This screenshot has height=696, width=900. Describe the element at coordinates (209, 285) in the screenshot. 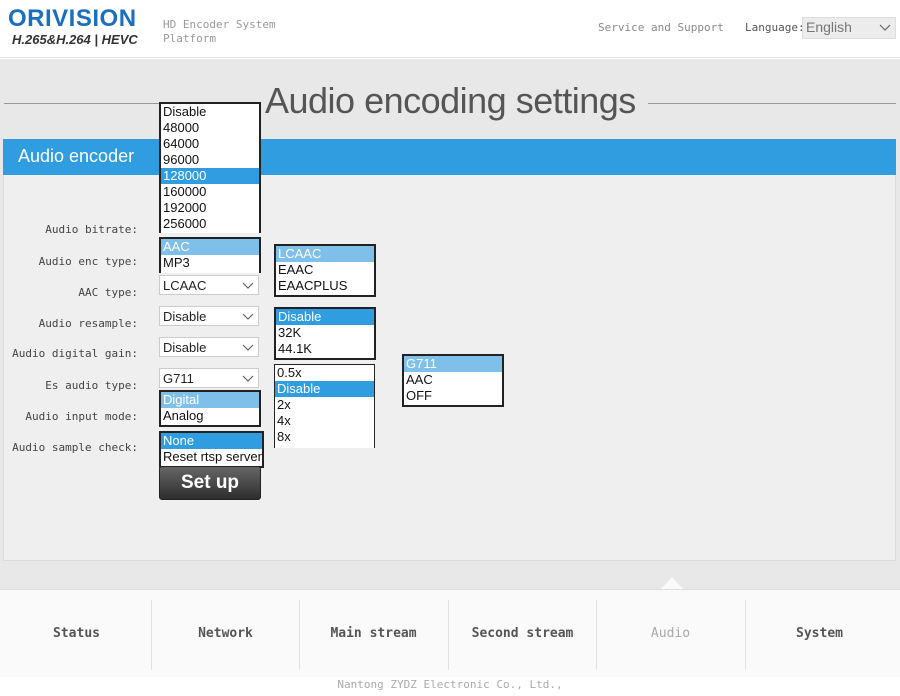

I see `aac-type-select: LCAAC` at that location.